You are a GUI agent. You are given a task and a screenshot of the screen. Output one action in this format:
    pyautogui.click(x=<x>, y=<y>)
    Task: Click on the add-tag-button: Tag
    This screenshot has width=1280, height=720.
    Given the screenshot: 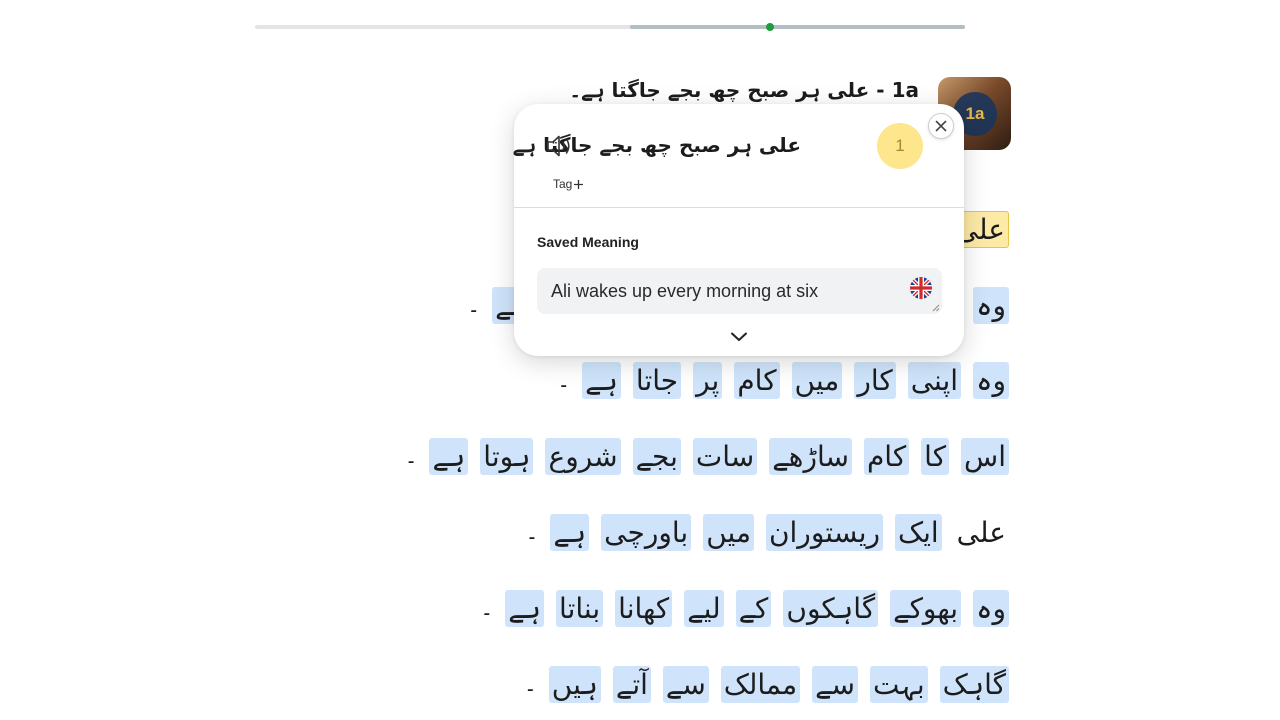 What is the action you would take?
    pyautogui.click(x=568, y=184)
    